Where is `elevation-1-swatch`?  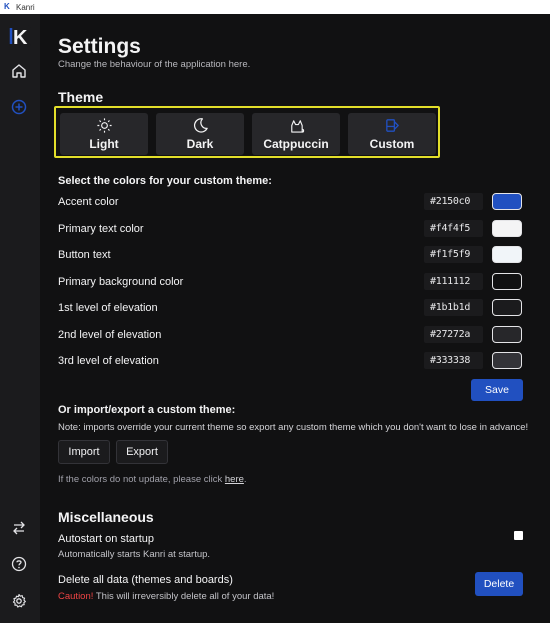 elevation-1-swatch is located at coordinates (507, 307).